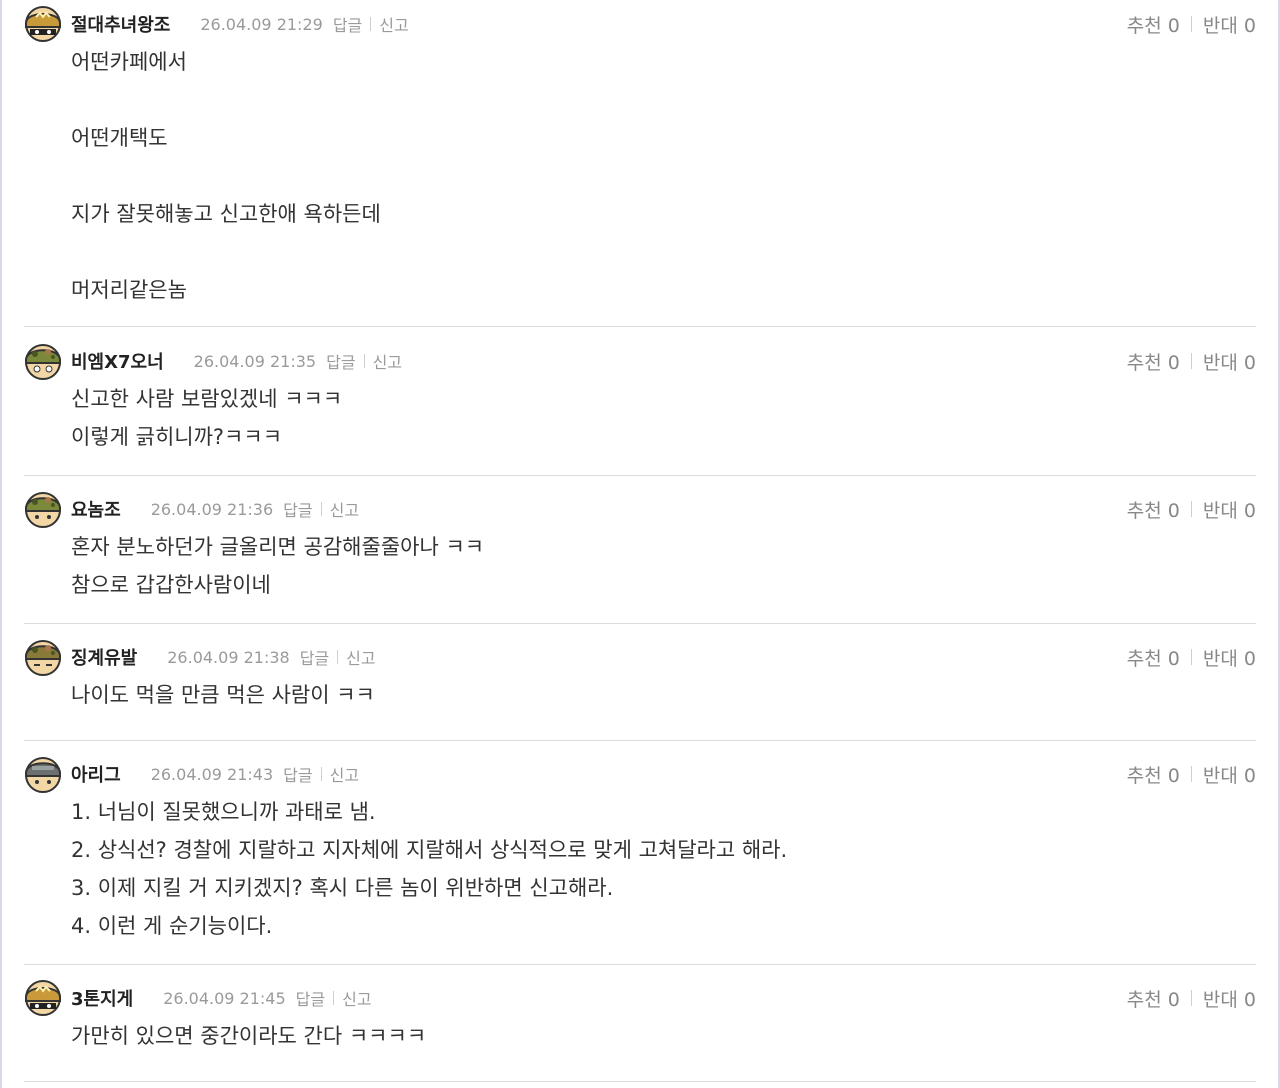  Describe the element at coordinates (119, 138) in the screenshot. I see `comment-text-line: 어떤개택도` at that location.